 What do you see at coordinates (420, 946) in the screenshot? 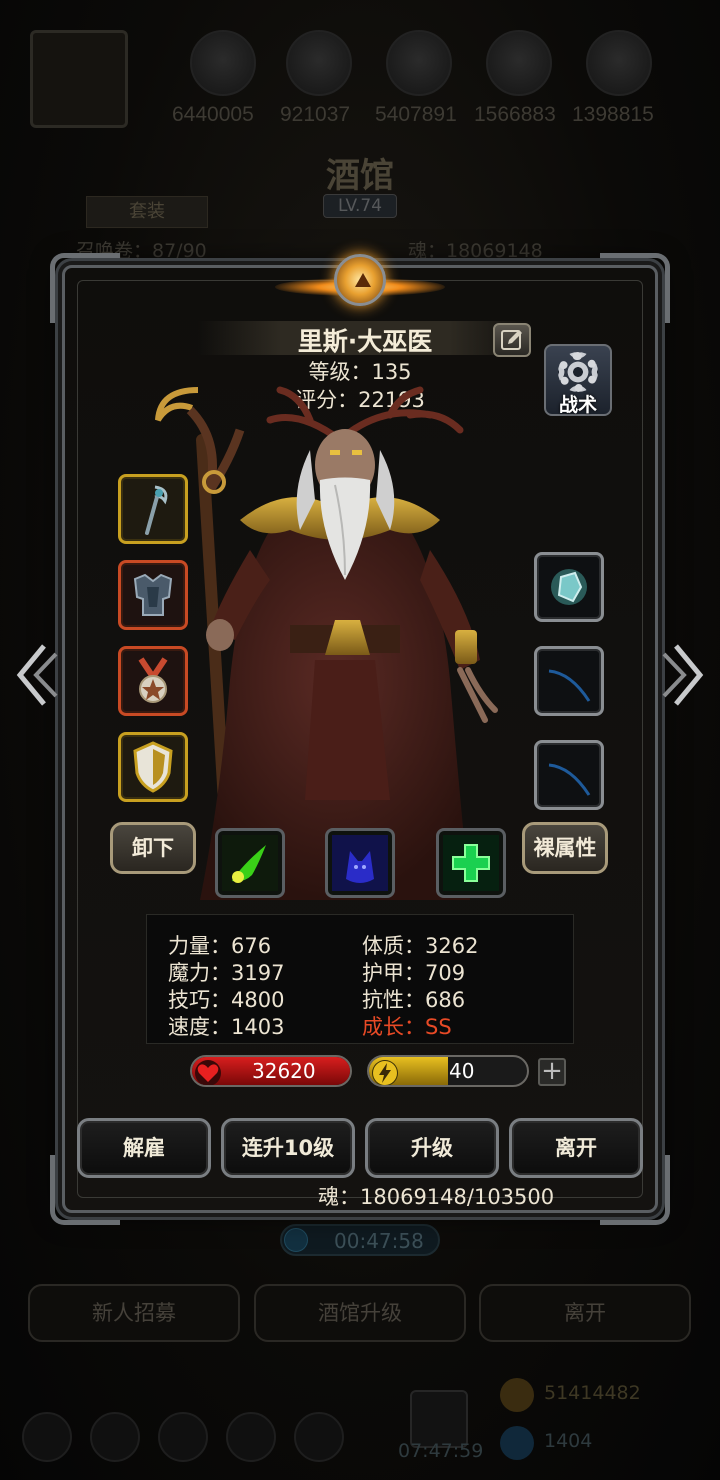
I see `stat-constitution: 体质：3262` at bounding box center [420, 946].